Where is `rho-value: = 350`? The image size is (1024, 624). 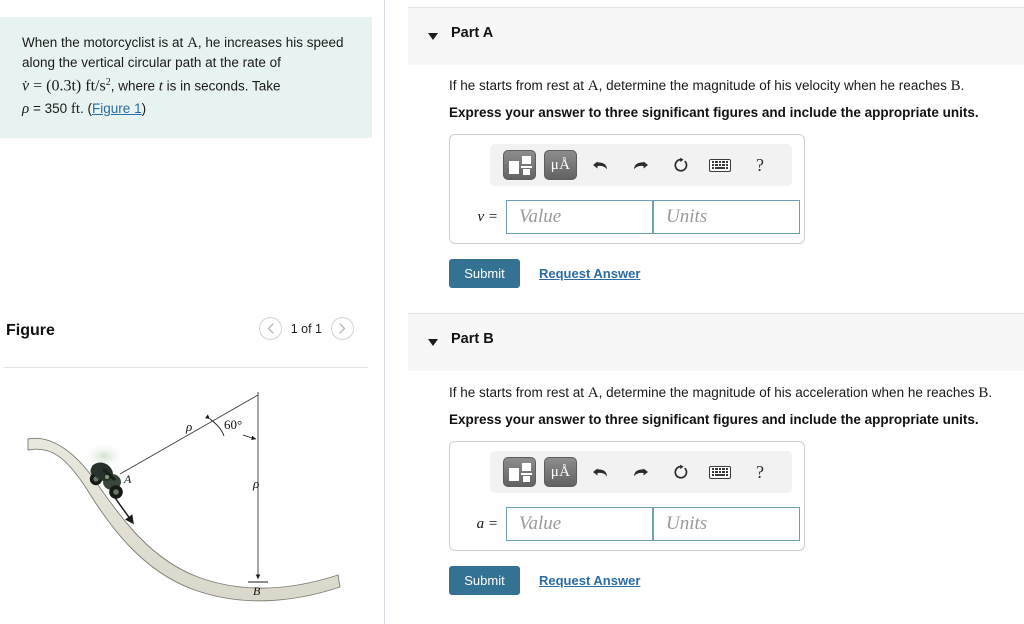 rho-value: = 350 is located at coordinates (50, 108).